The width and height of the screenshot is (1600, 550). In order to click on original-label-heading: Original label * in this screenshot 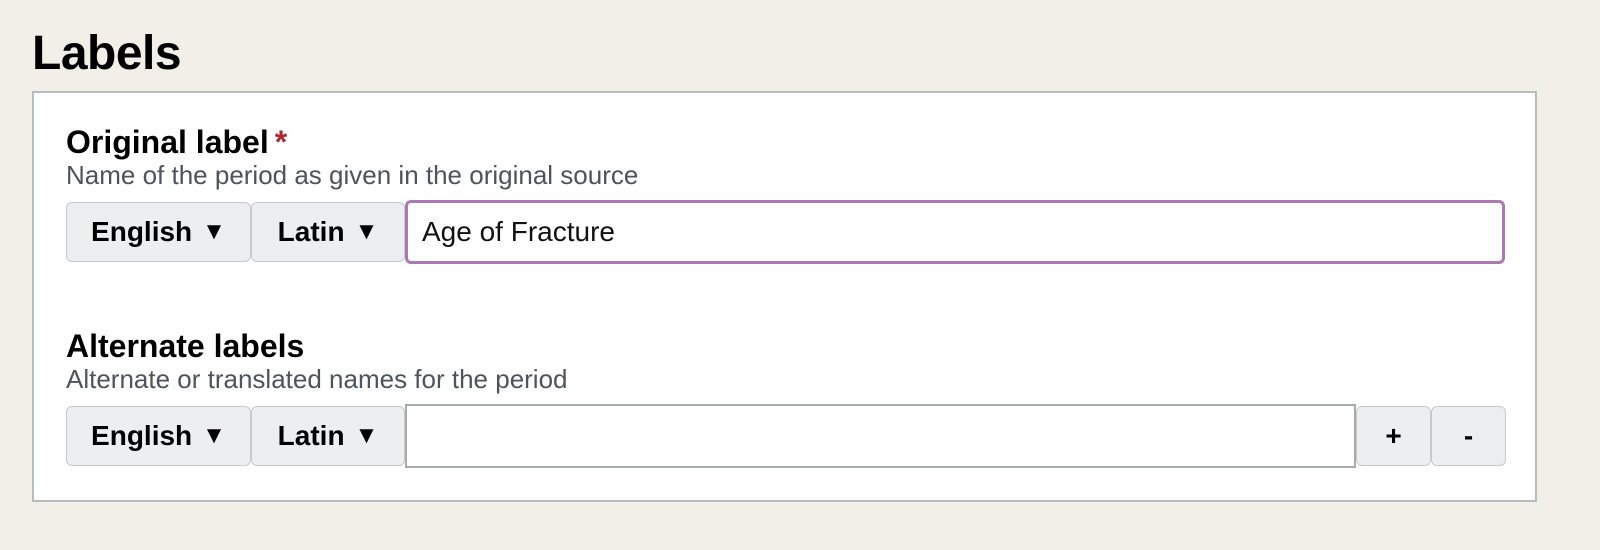, I will do `click(176, 142)`.